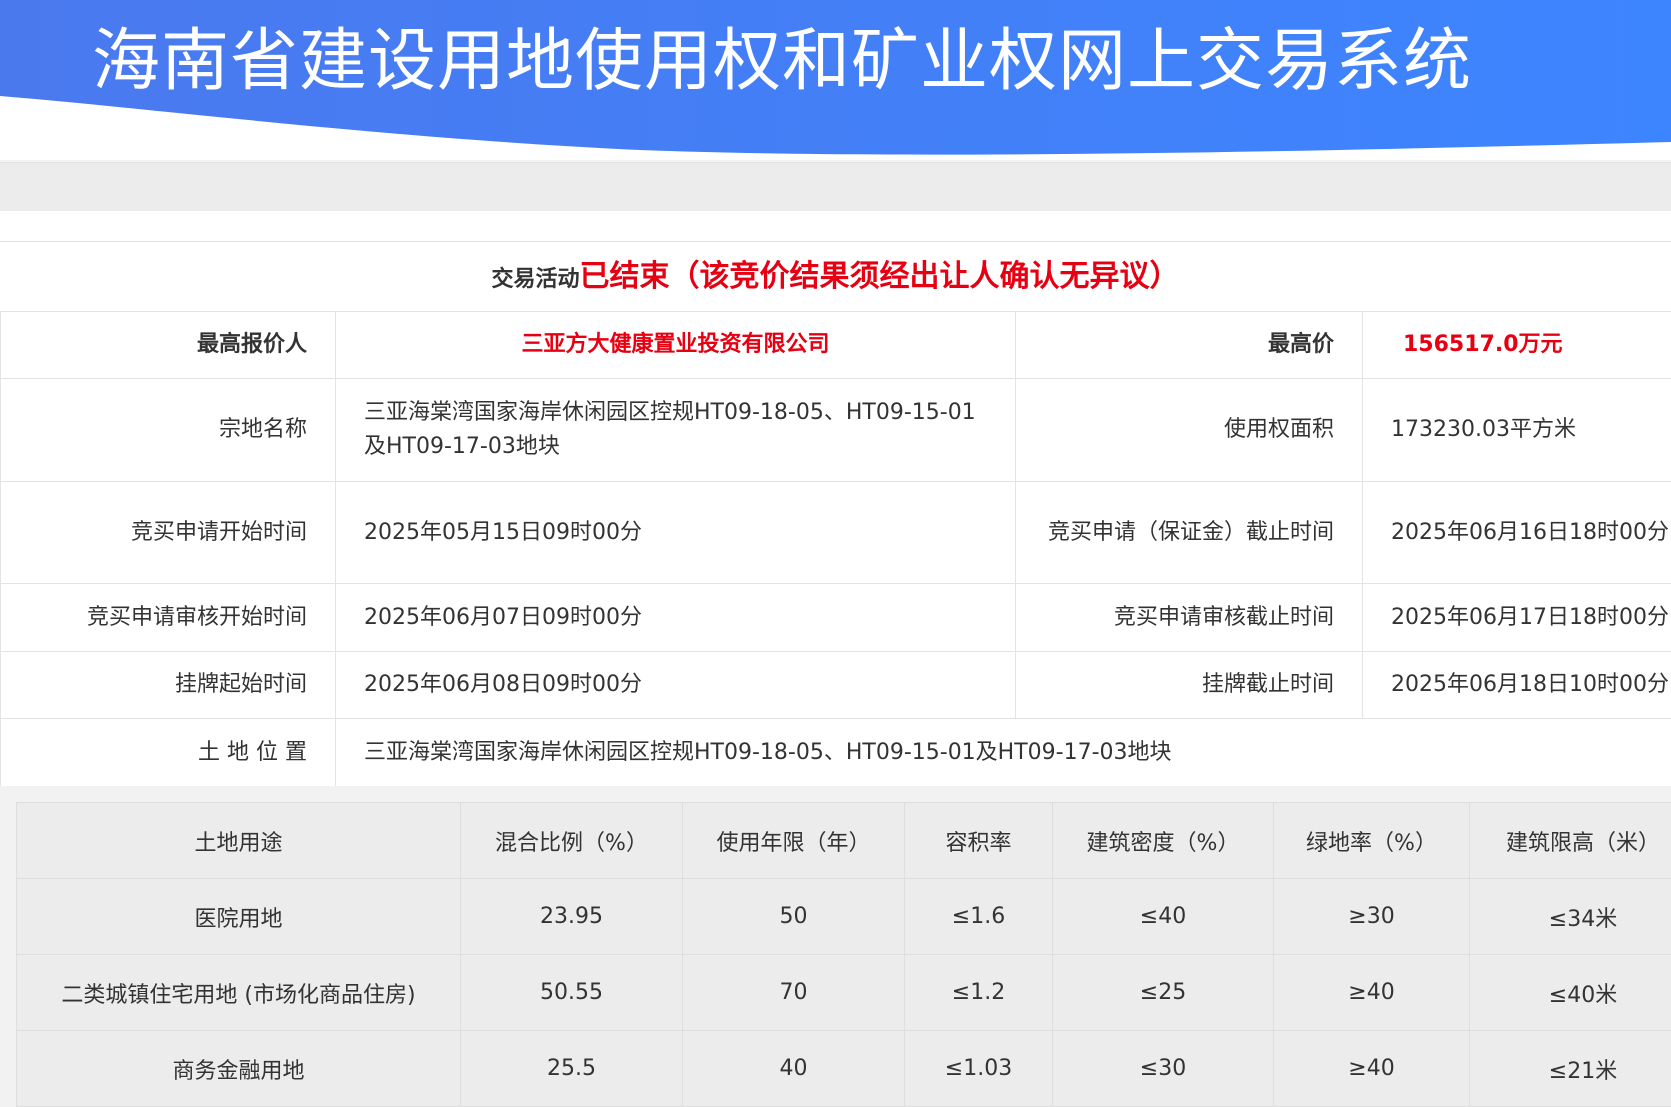  What do you see at coordinates (1570, 1069) in the screenshot?
I see `usage-cell: ≤21米` at bounding box center [1570, 1069].